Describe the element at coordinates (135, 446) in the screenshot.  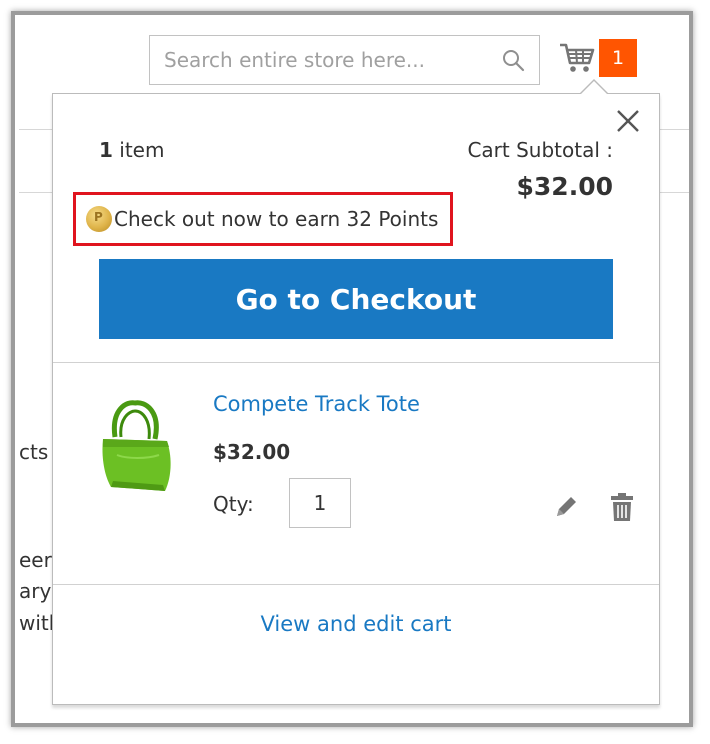
I see `product-image` at that location.